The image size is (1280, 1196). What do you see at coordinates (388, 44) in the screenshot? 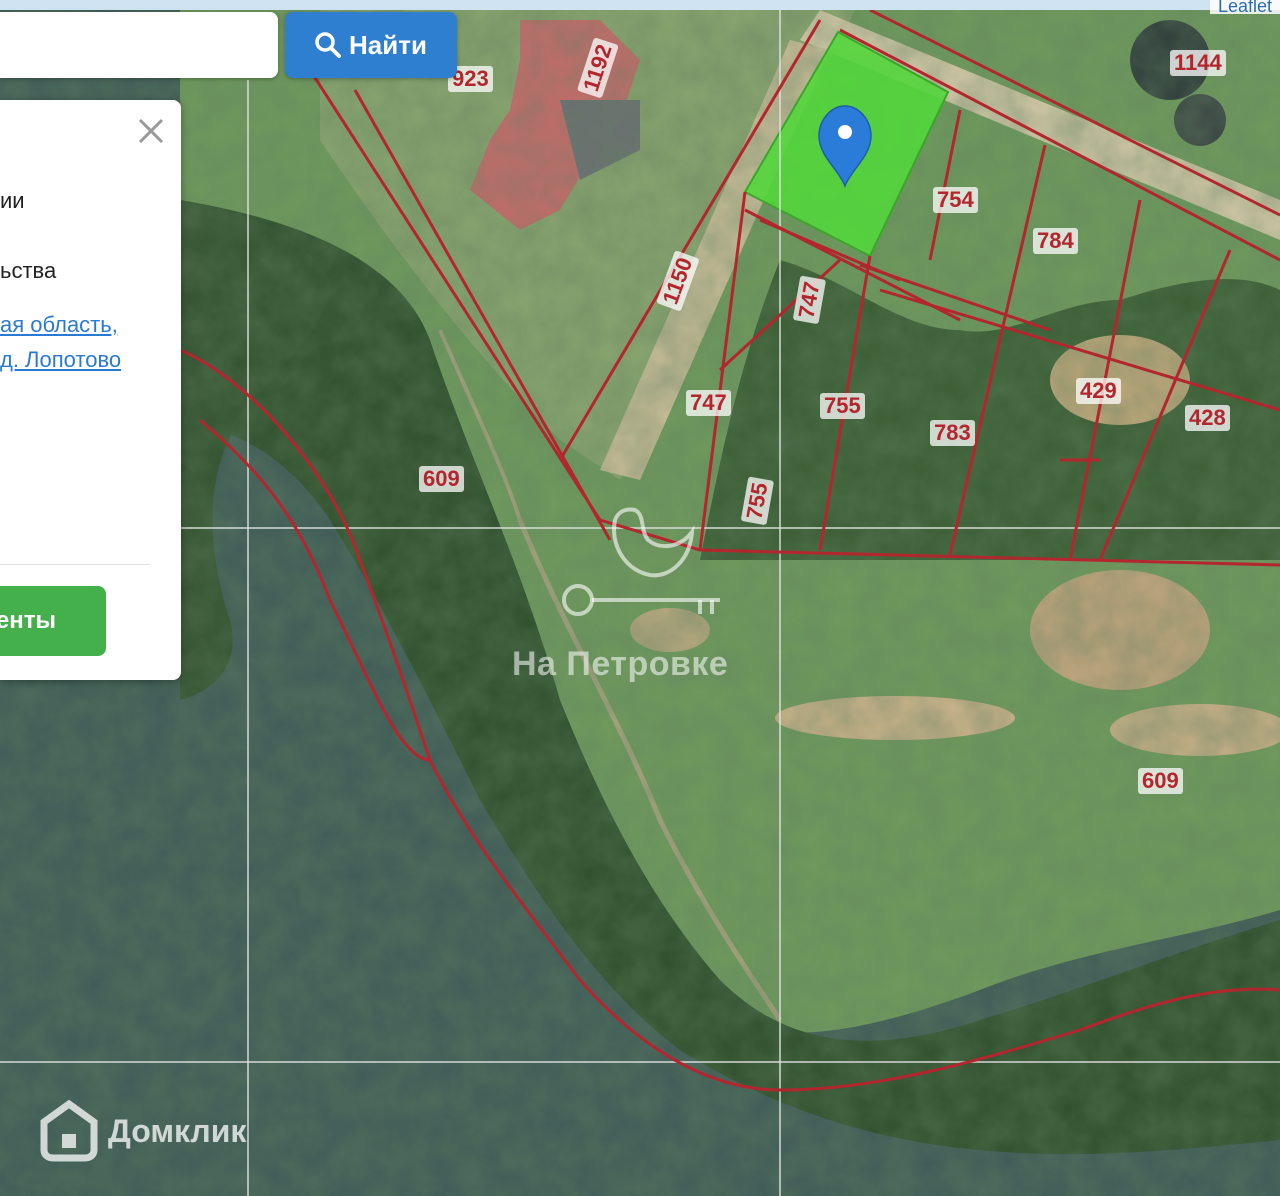
I see `search-button-label: Найти` at bounding box center [388, 44].